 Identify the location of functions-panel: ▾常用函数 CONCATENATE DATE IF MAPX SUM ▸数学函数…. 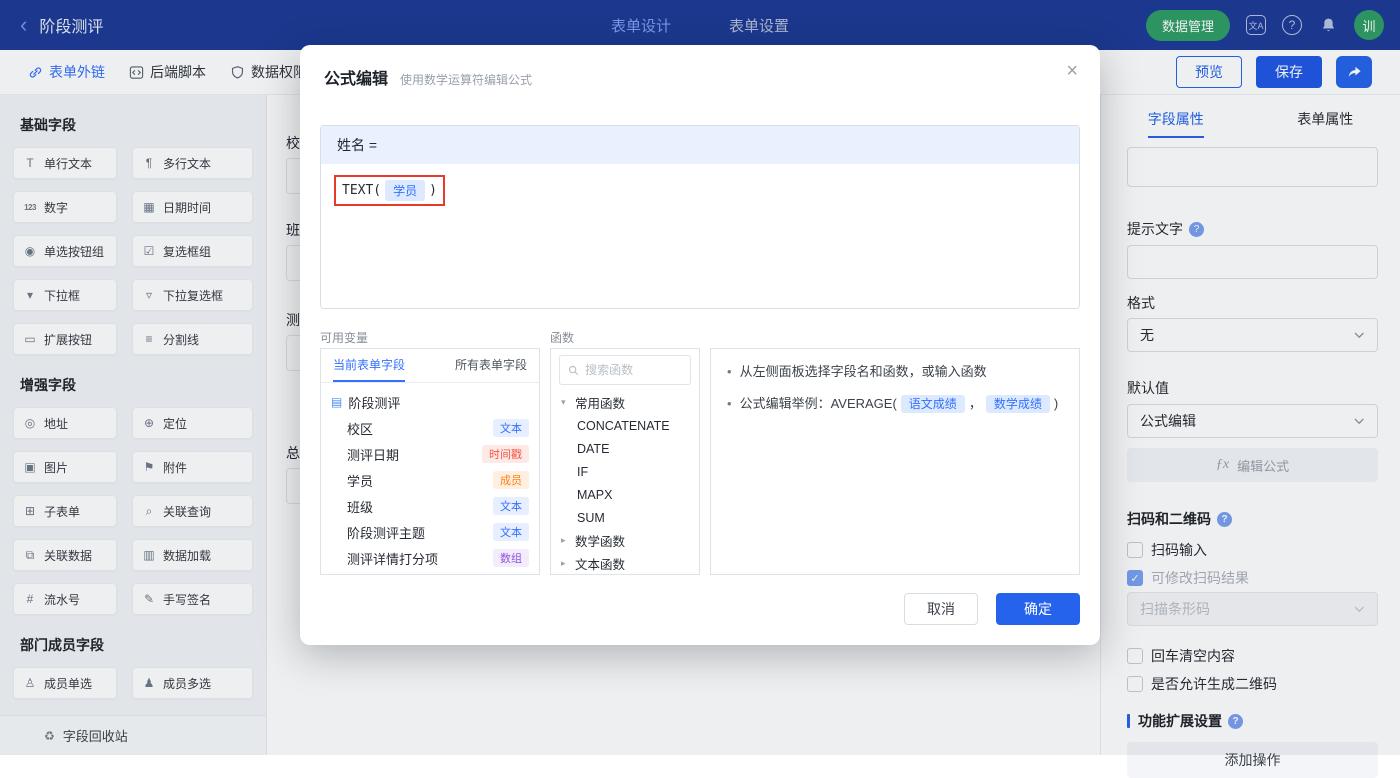
(625, 461).